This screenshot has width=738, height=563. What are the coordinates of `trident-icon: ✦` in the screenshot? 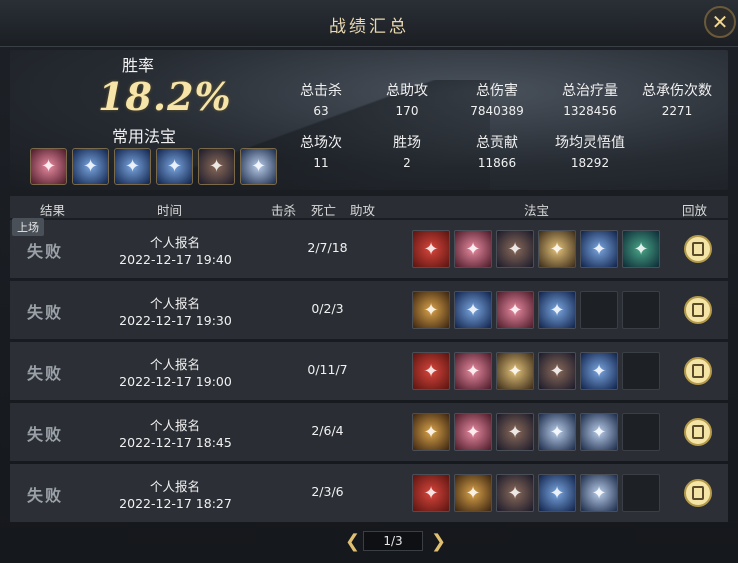 It's located at (132, 166).